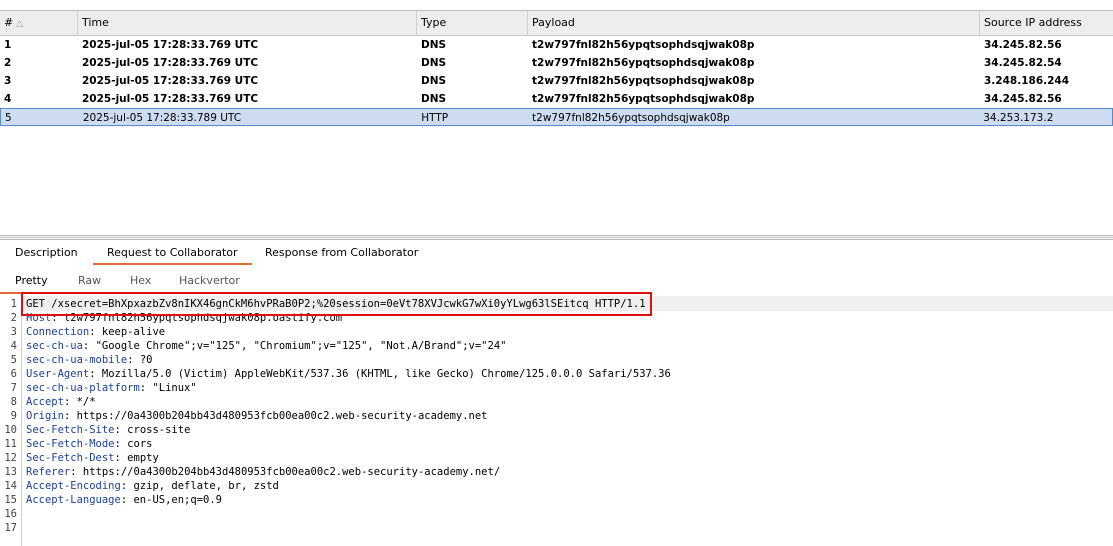 The height and width of the screenshot is (546, 1113). Describe the element at coordinates (83, 388) in the screenshot. I see `header-name: sec-ch-ua-platform` at that location.